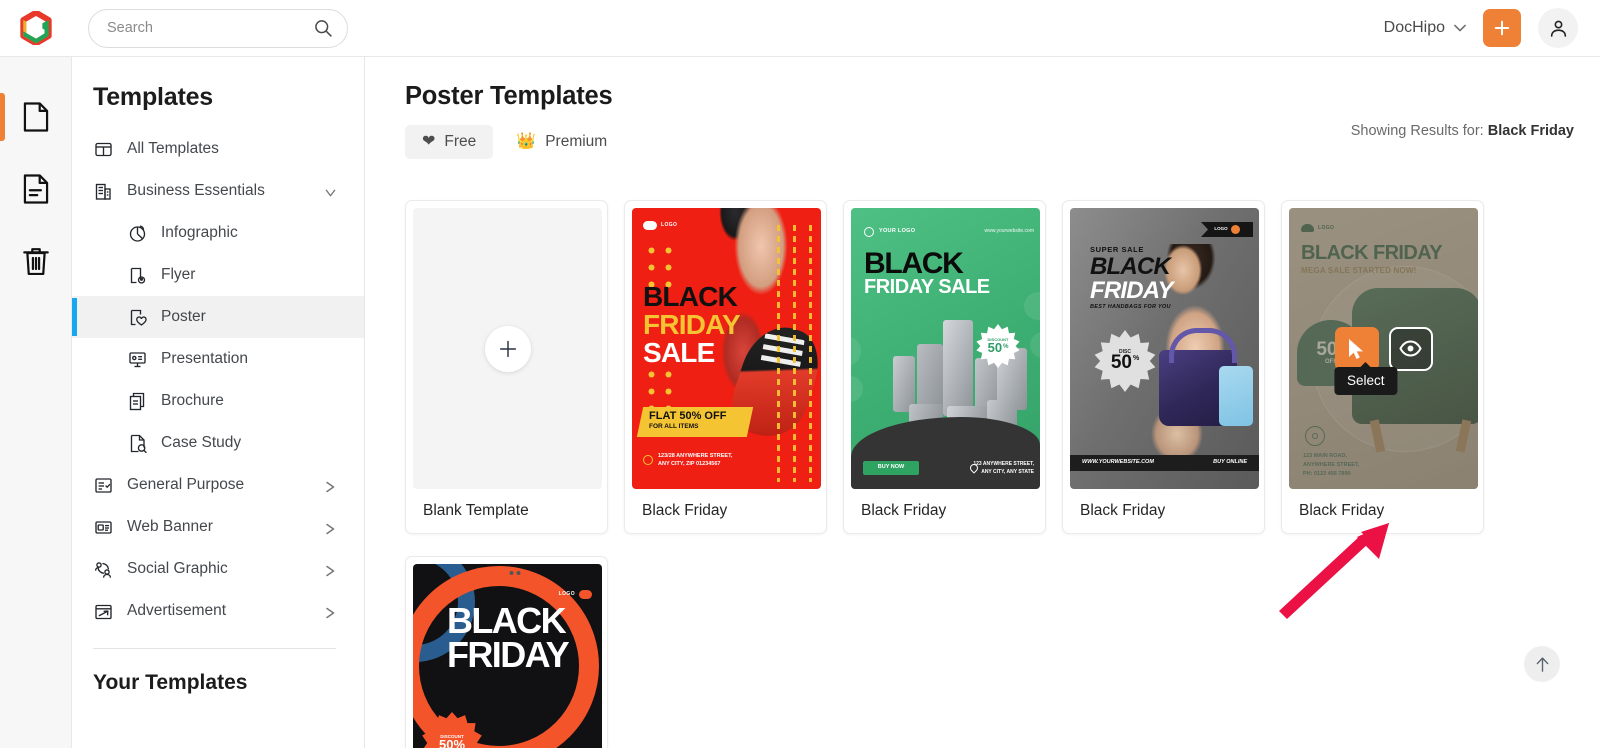  I want to click on grid-icon, so click(103, 149).